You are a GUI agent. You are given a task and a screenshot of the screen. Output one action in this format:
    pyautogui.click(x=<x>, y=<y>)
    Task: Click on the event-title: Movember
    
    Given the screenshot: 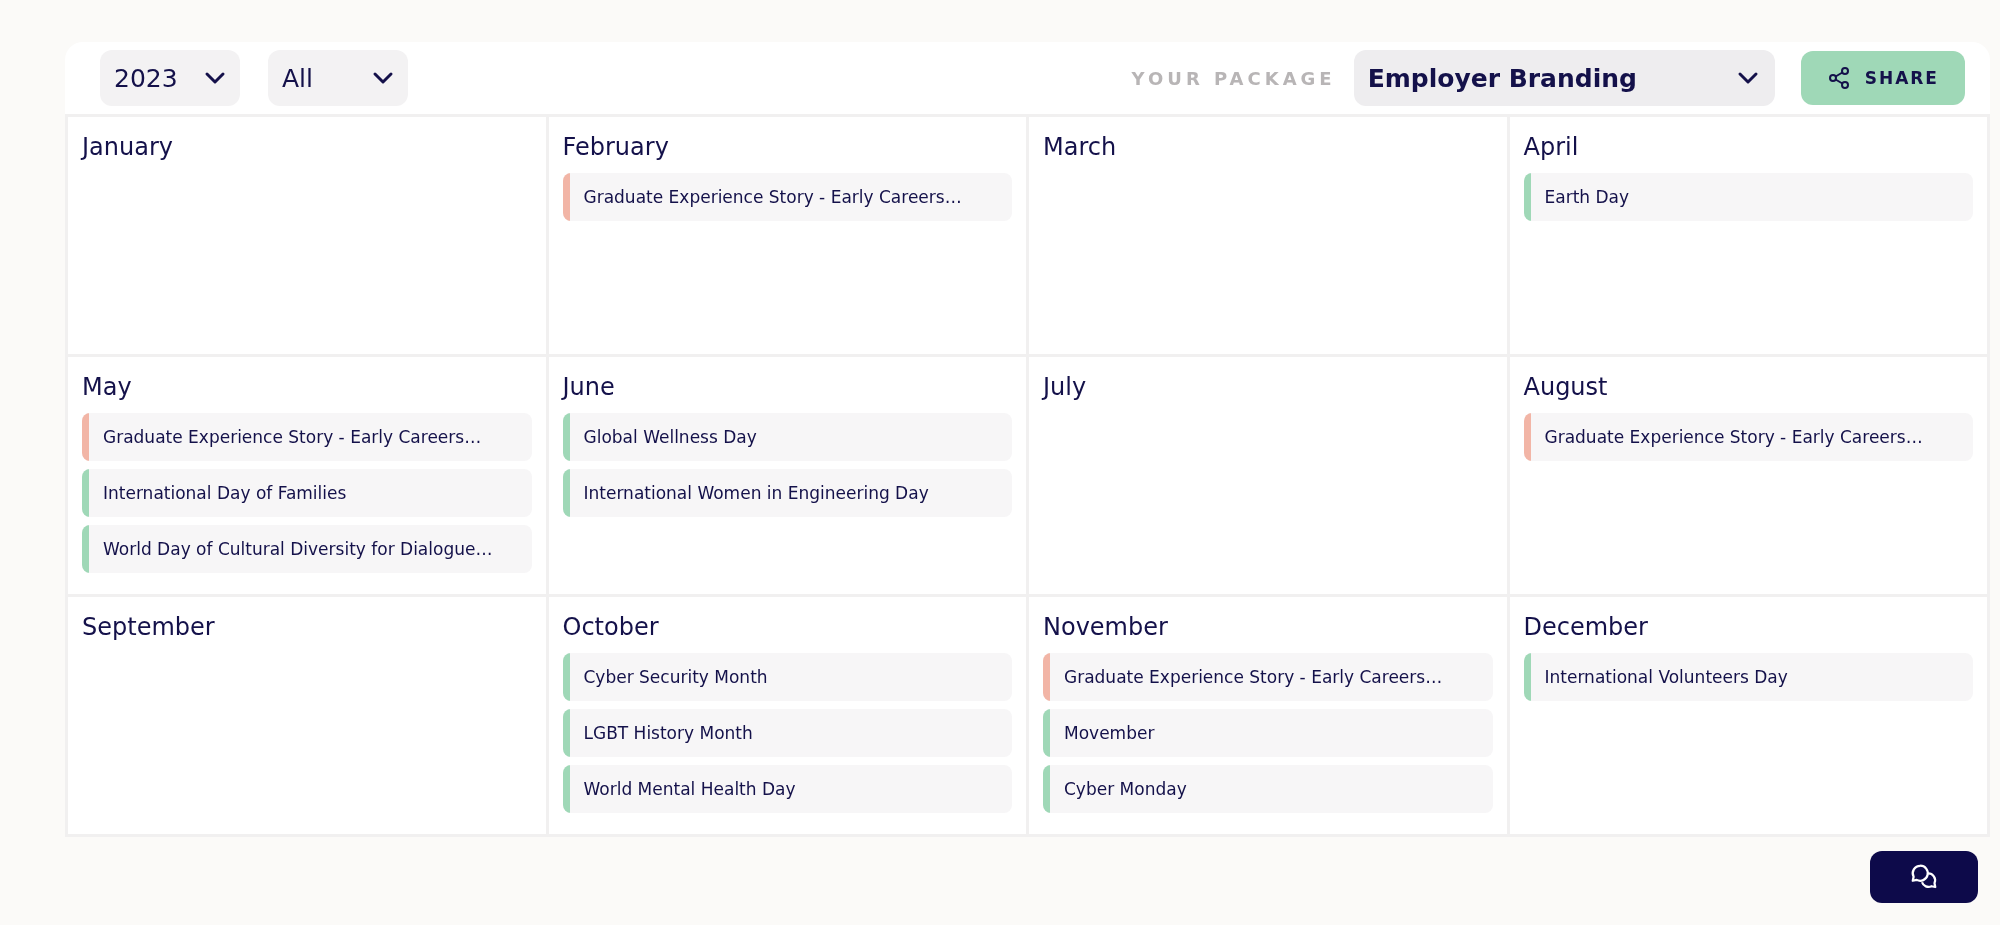 What is the action you would take?
    pyautogui.click(x=1109, y=733)
    